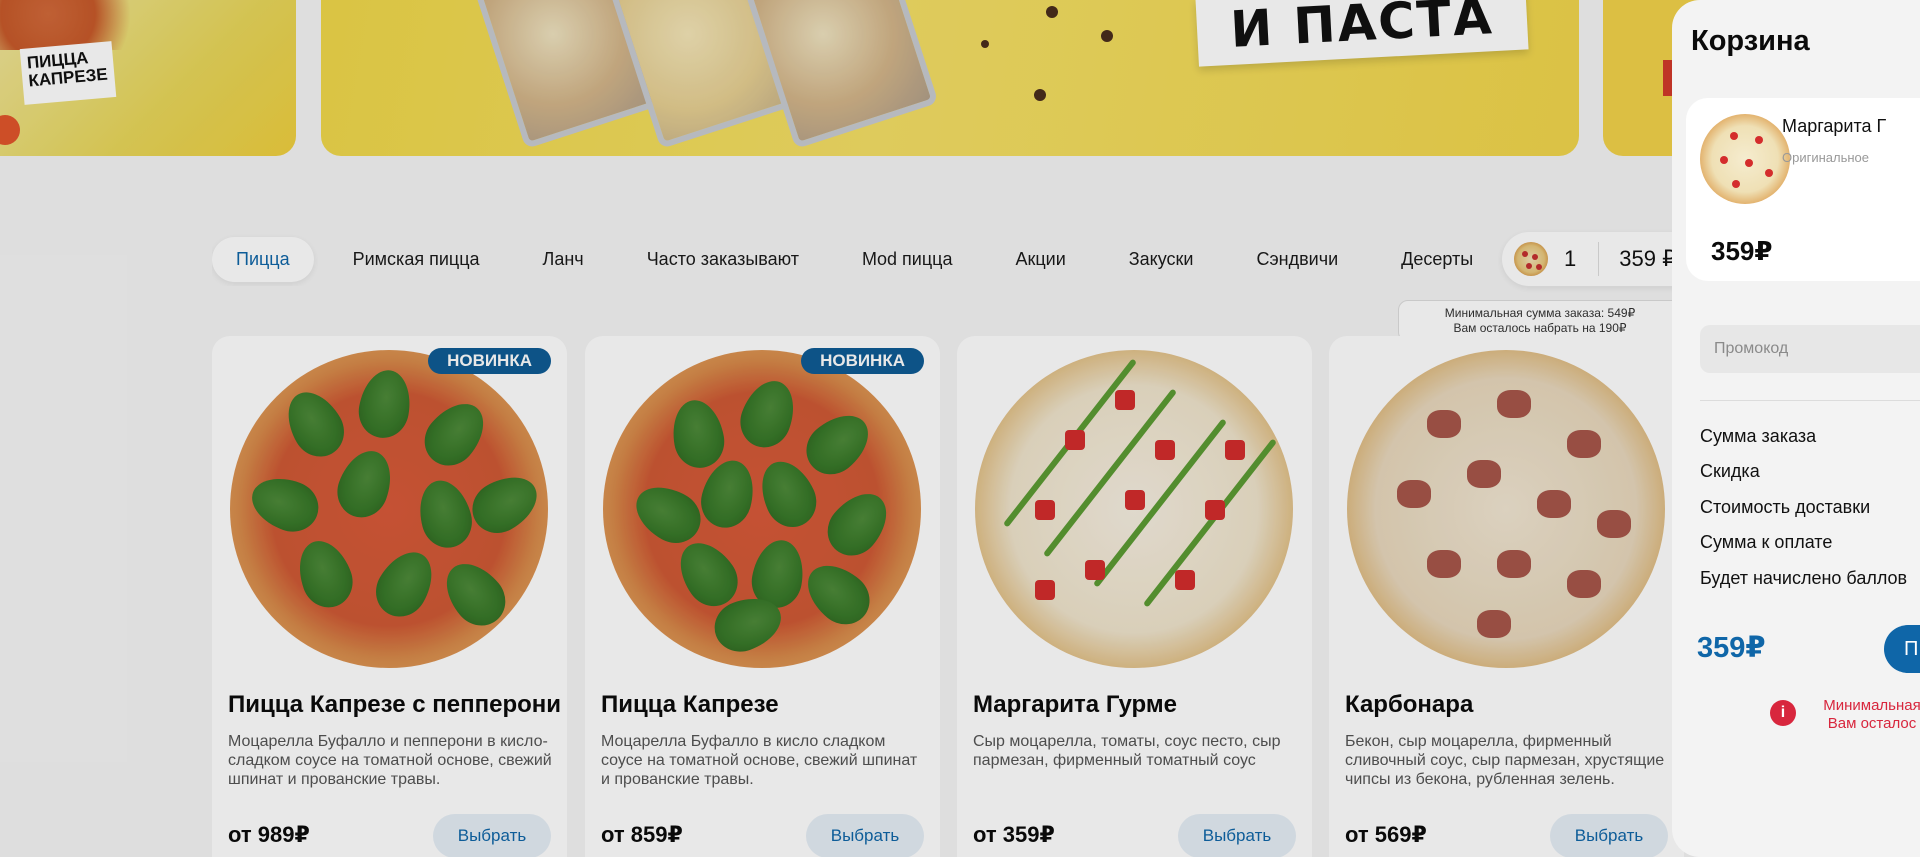  I want to click on promo-code-input, so click(1810, 349).